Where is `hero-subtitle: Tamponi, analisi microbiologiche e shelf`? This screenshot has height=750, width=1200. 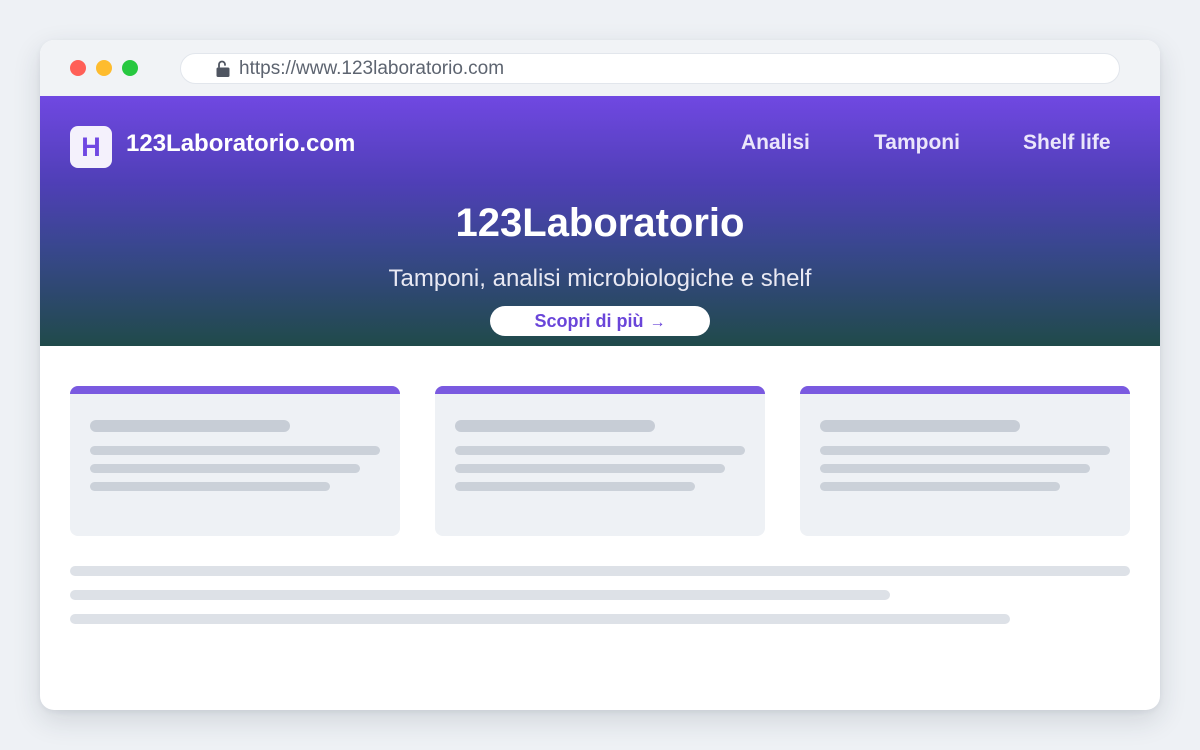
hero-subtitle: Tamponi, analisi microbiologiche e shelf is located at coordinates (600, 278).